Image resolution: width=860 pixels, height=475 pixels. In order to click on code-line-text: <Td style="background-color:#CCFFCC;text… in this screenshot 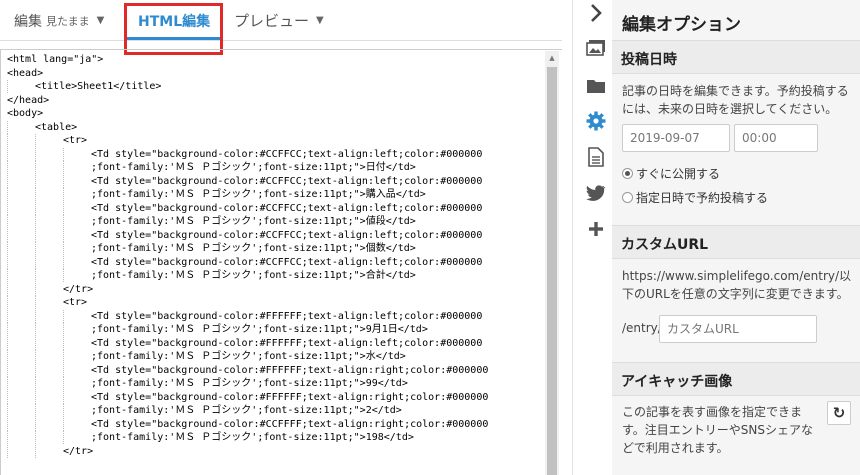, I will do `click(287, 262)`.